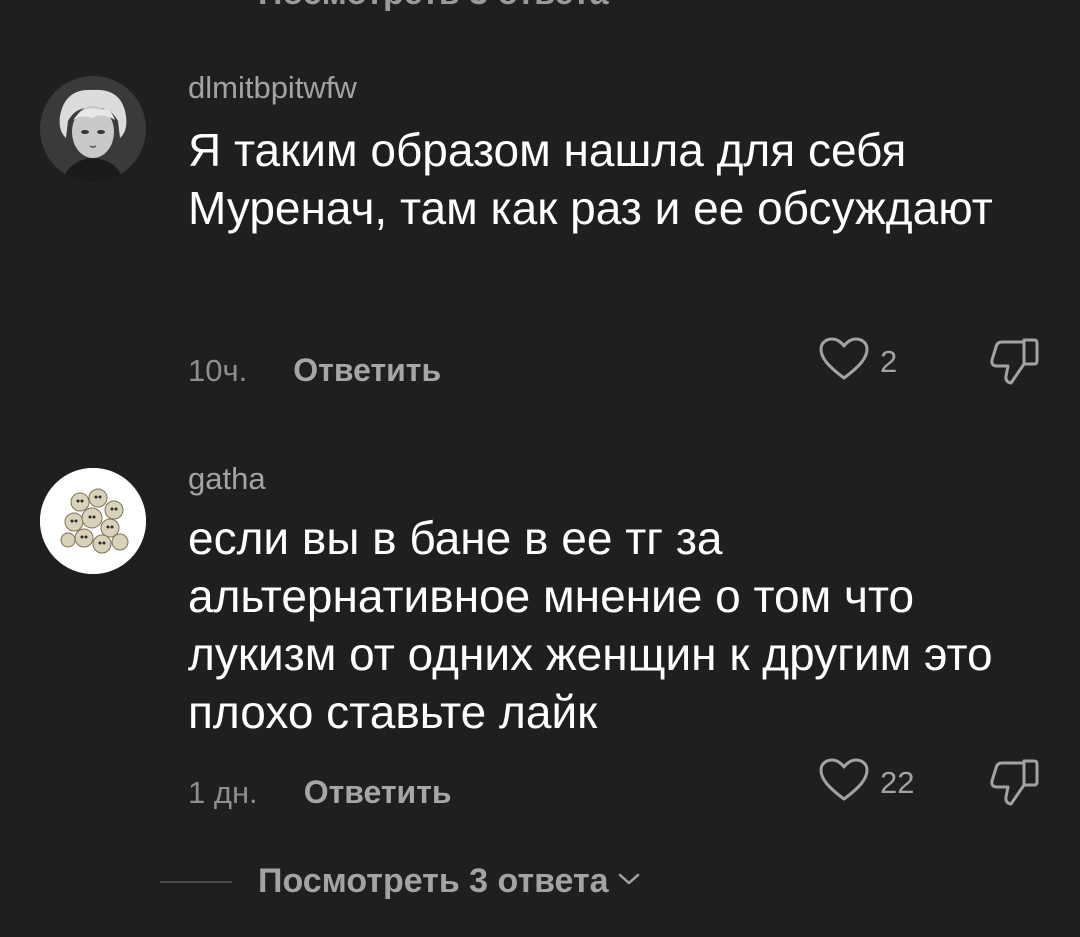 The height and width of the screenshot is (937, 1080). I want to click on comment-username: dlmitbpitwfw, so click(272, 88).